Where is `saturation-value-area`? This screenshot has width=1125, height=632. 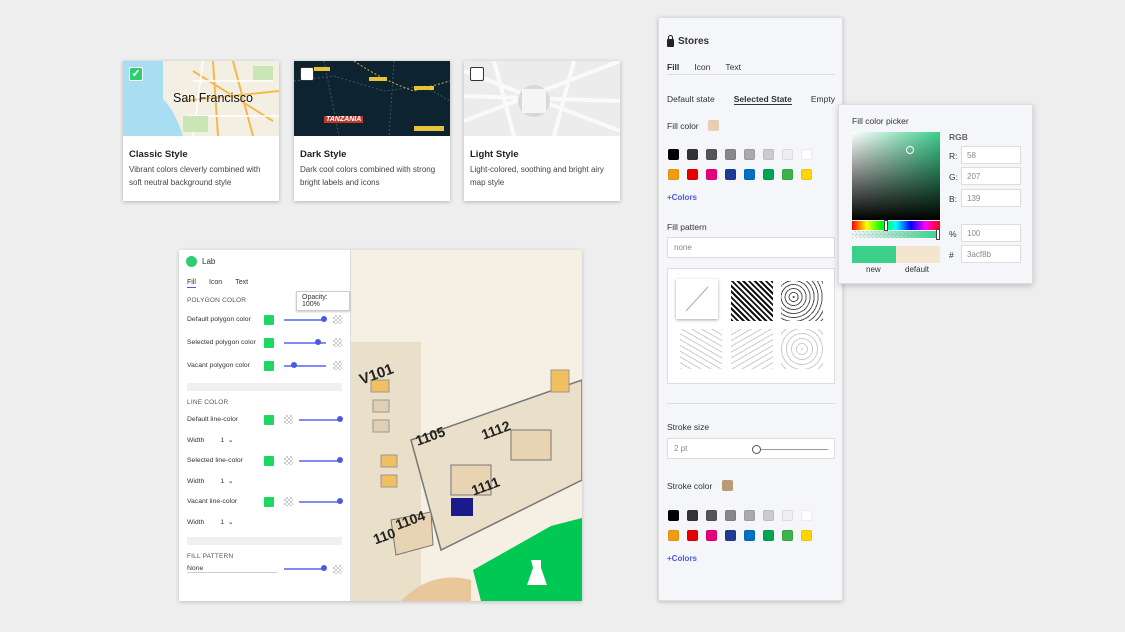
saturation-value-area is located at coordinates (896, 176).